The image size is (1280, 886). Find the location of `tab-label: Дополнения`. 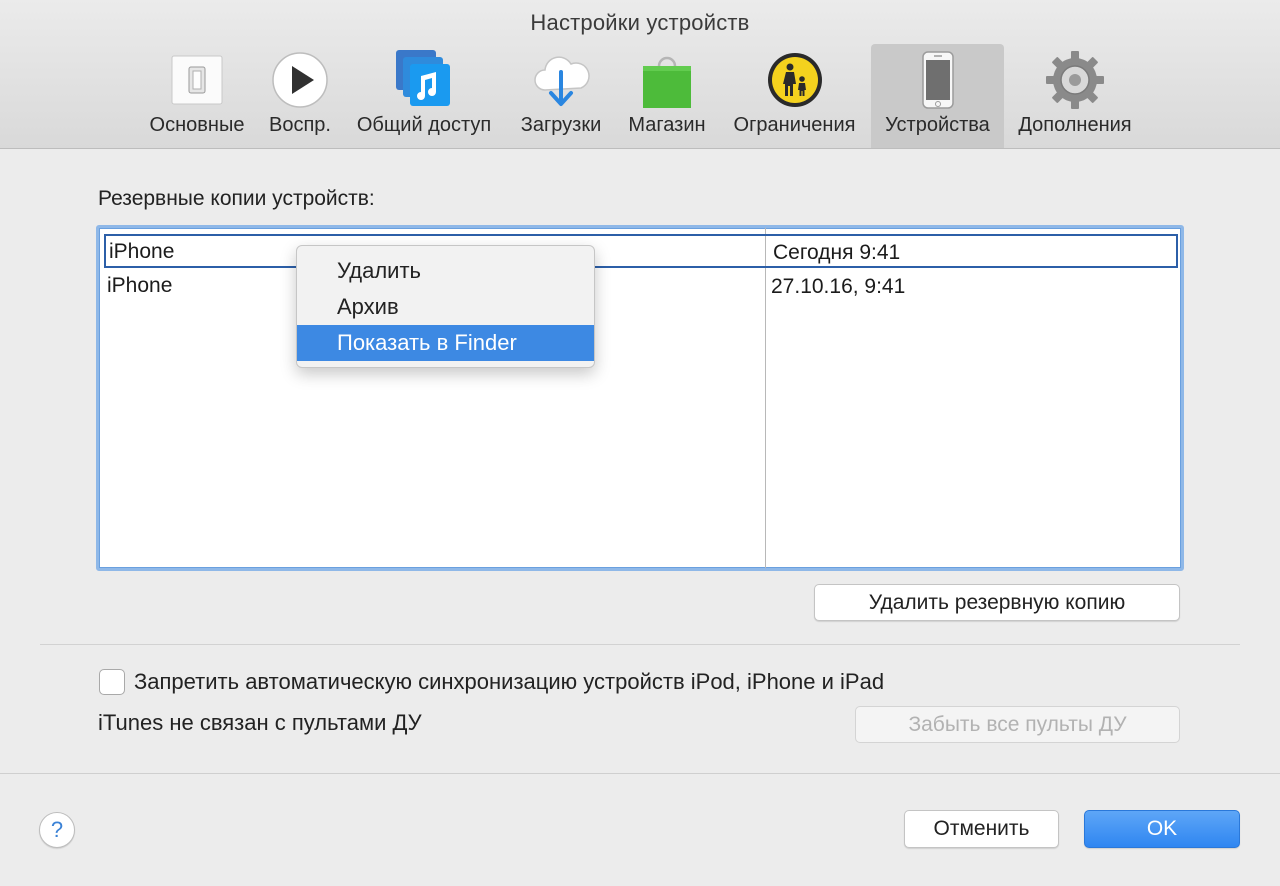

tab-label: Дополнения is located at coordinates (1075, 125).